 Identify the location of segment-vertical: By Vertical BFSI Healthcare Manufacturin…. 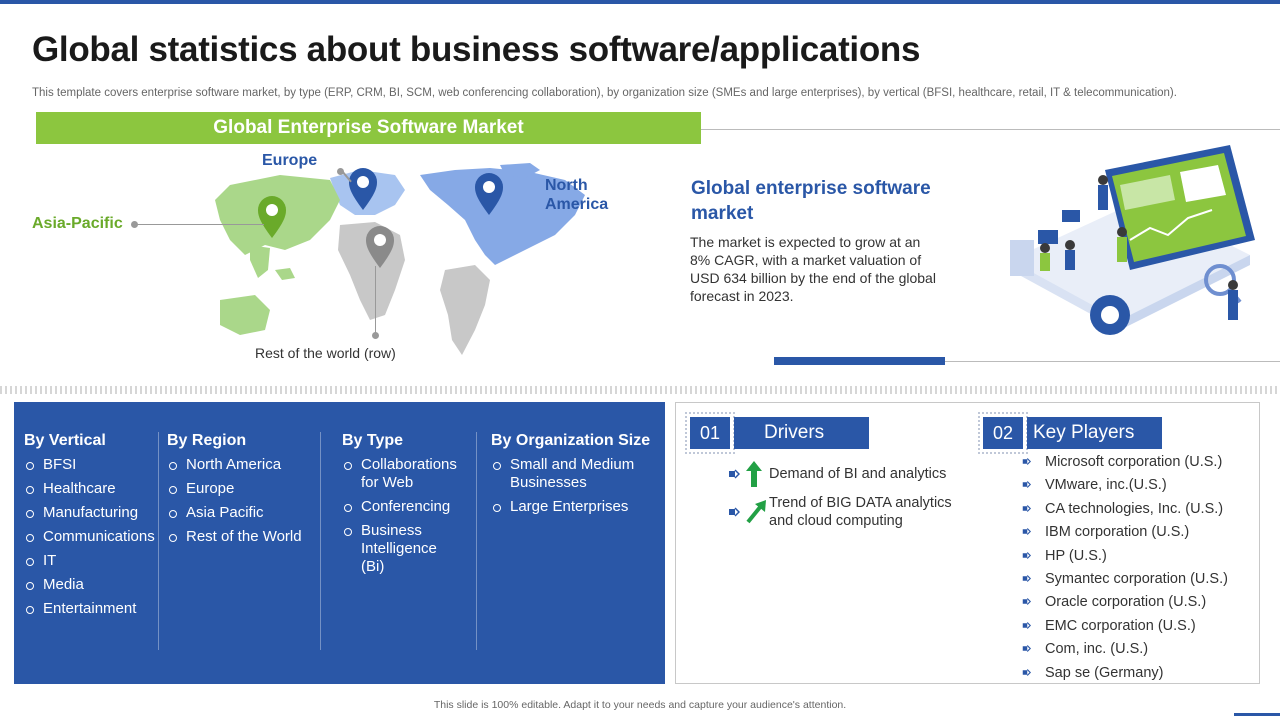
(94, 528).